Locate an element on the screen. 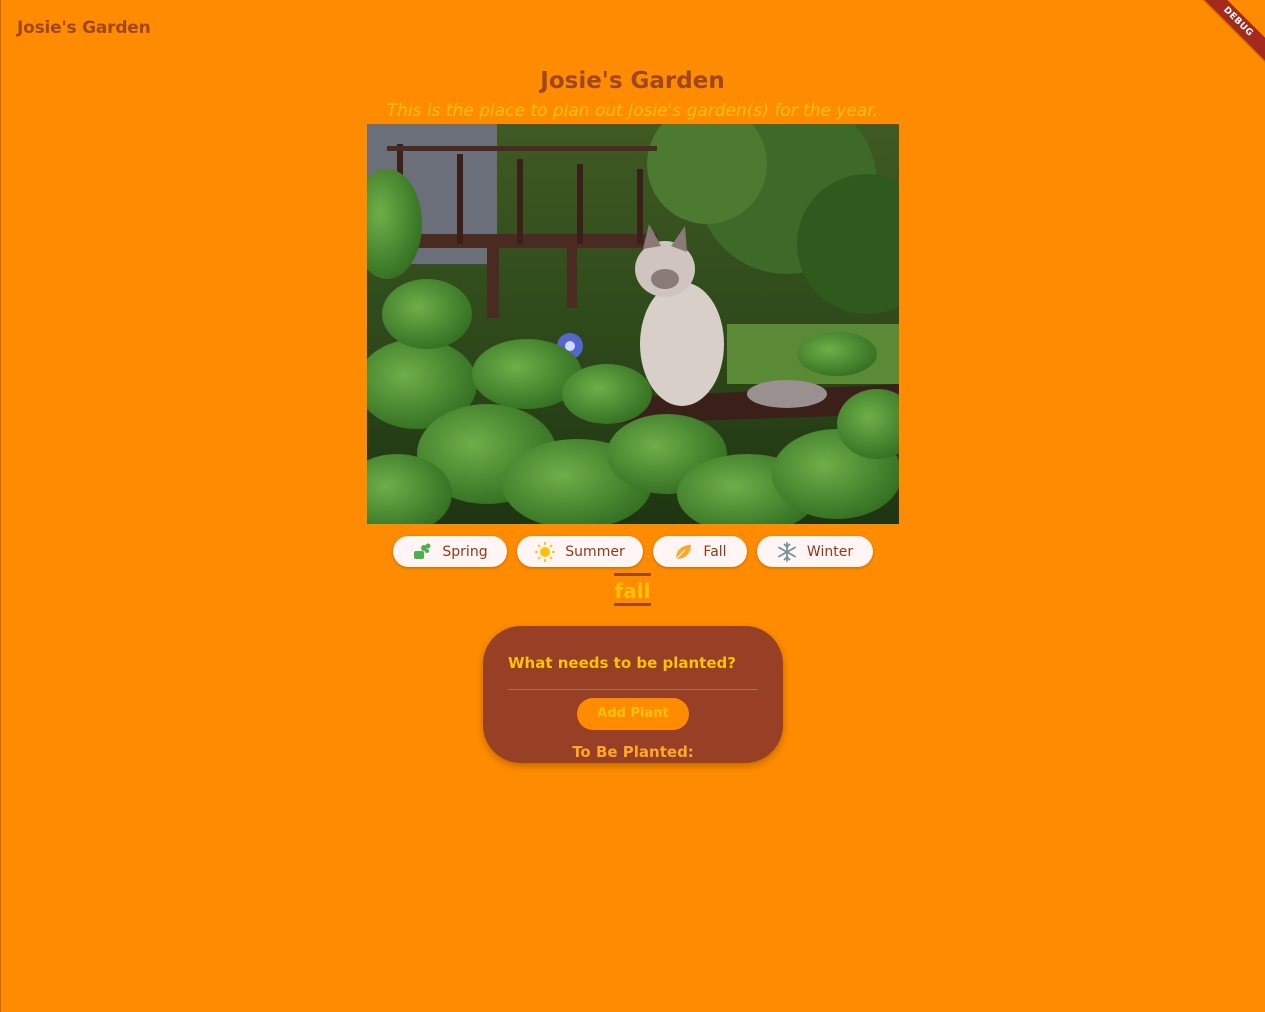 This screenshot has height=1012, width=1265. season-chip-label: Summer is located at coordinates (595, 551).